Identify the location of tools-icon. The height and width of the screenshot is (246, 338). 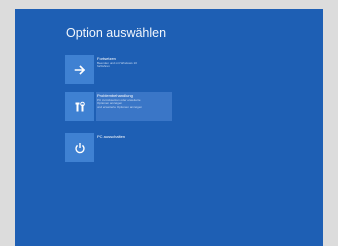
(80, 106).